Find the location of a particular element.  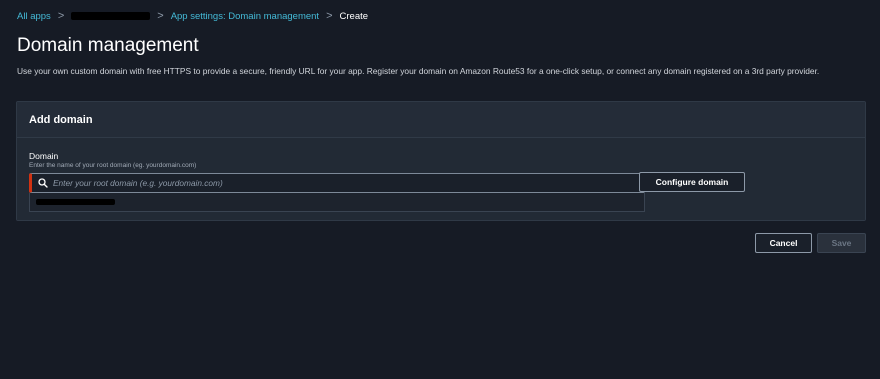

domain-suggestion-item is located at coordinates (337, 202).